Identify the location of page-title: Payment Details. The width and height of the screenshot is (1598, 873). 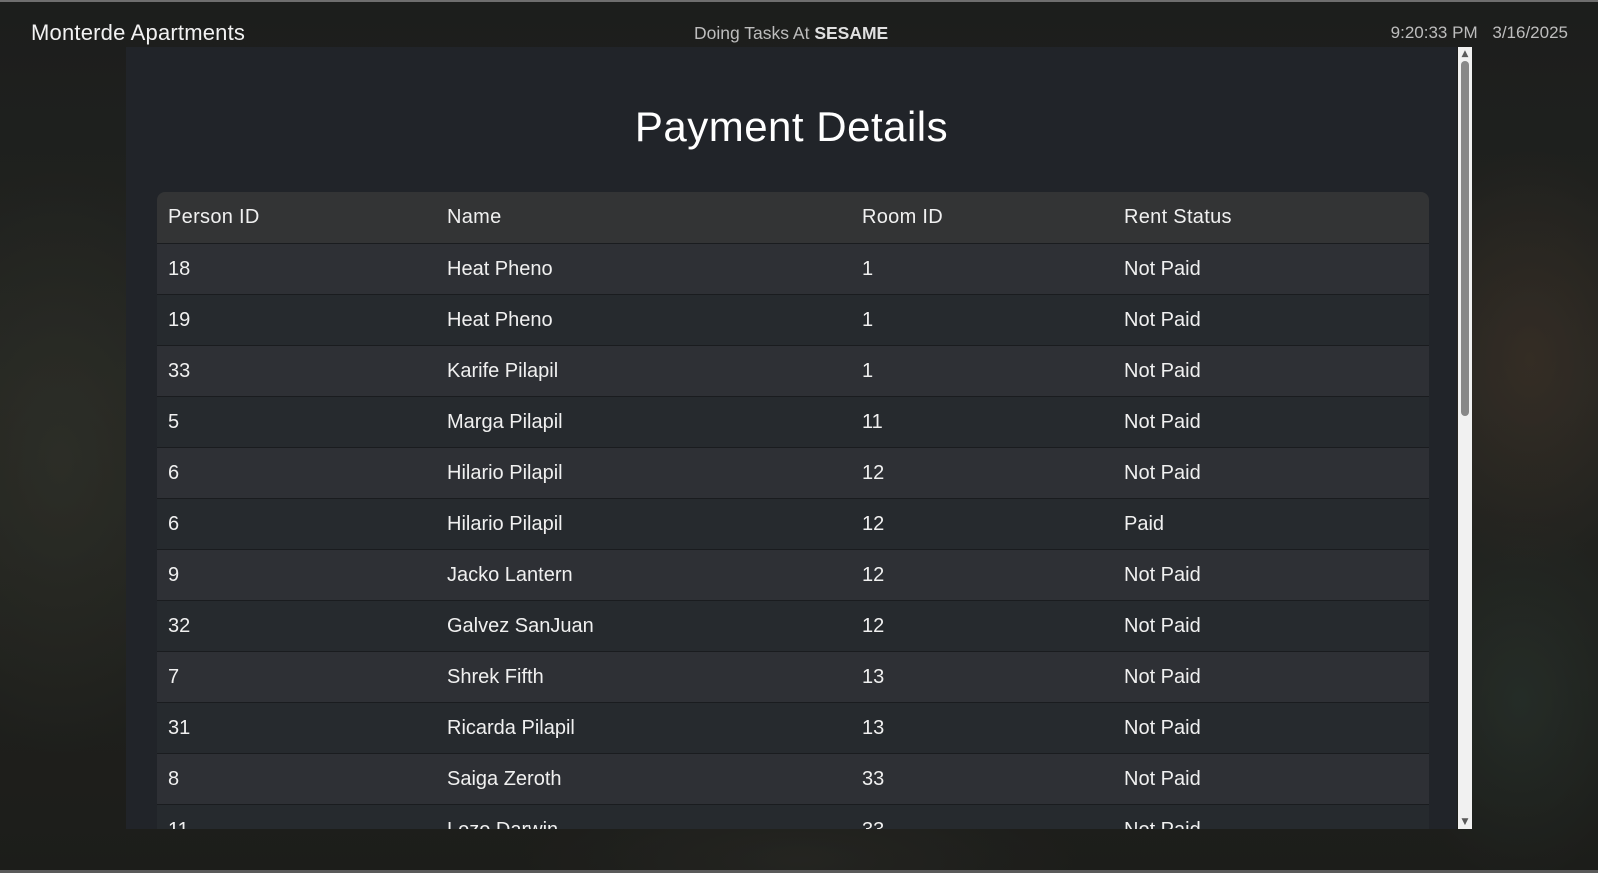
(791, 126).